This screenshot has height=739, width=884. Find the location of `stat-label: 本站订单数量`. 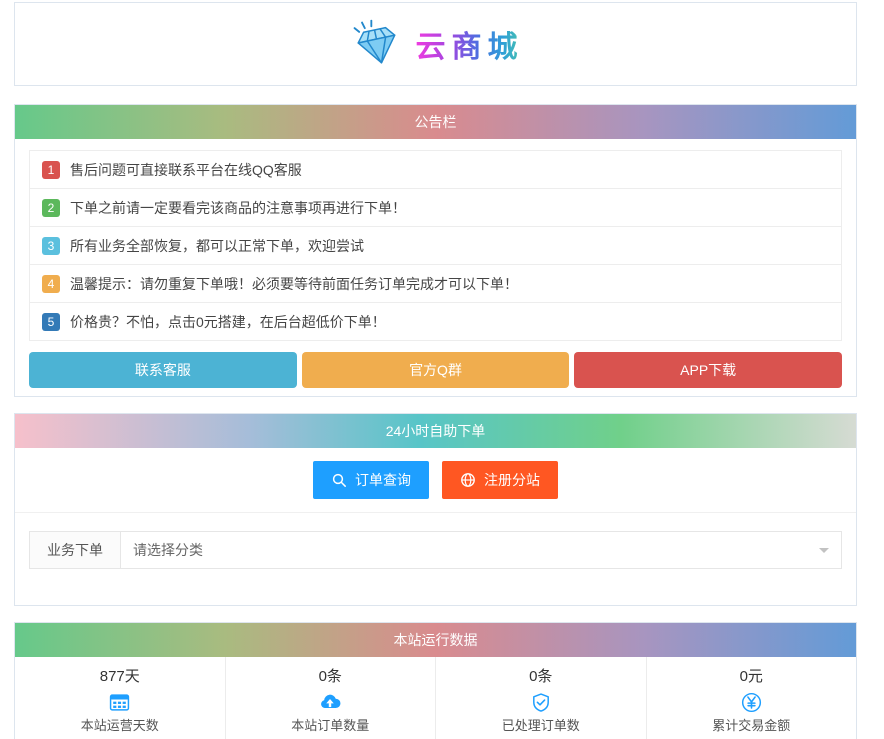

stat-label: 本站订单数量 is located at coordinates (330, 725).